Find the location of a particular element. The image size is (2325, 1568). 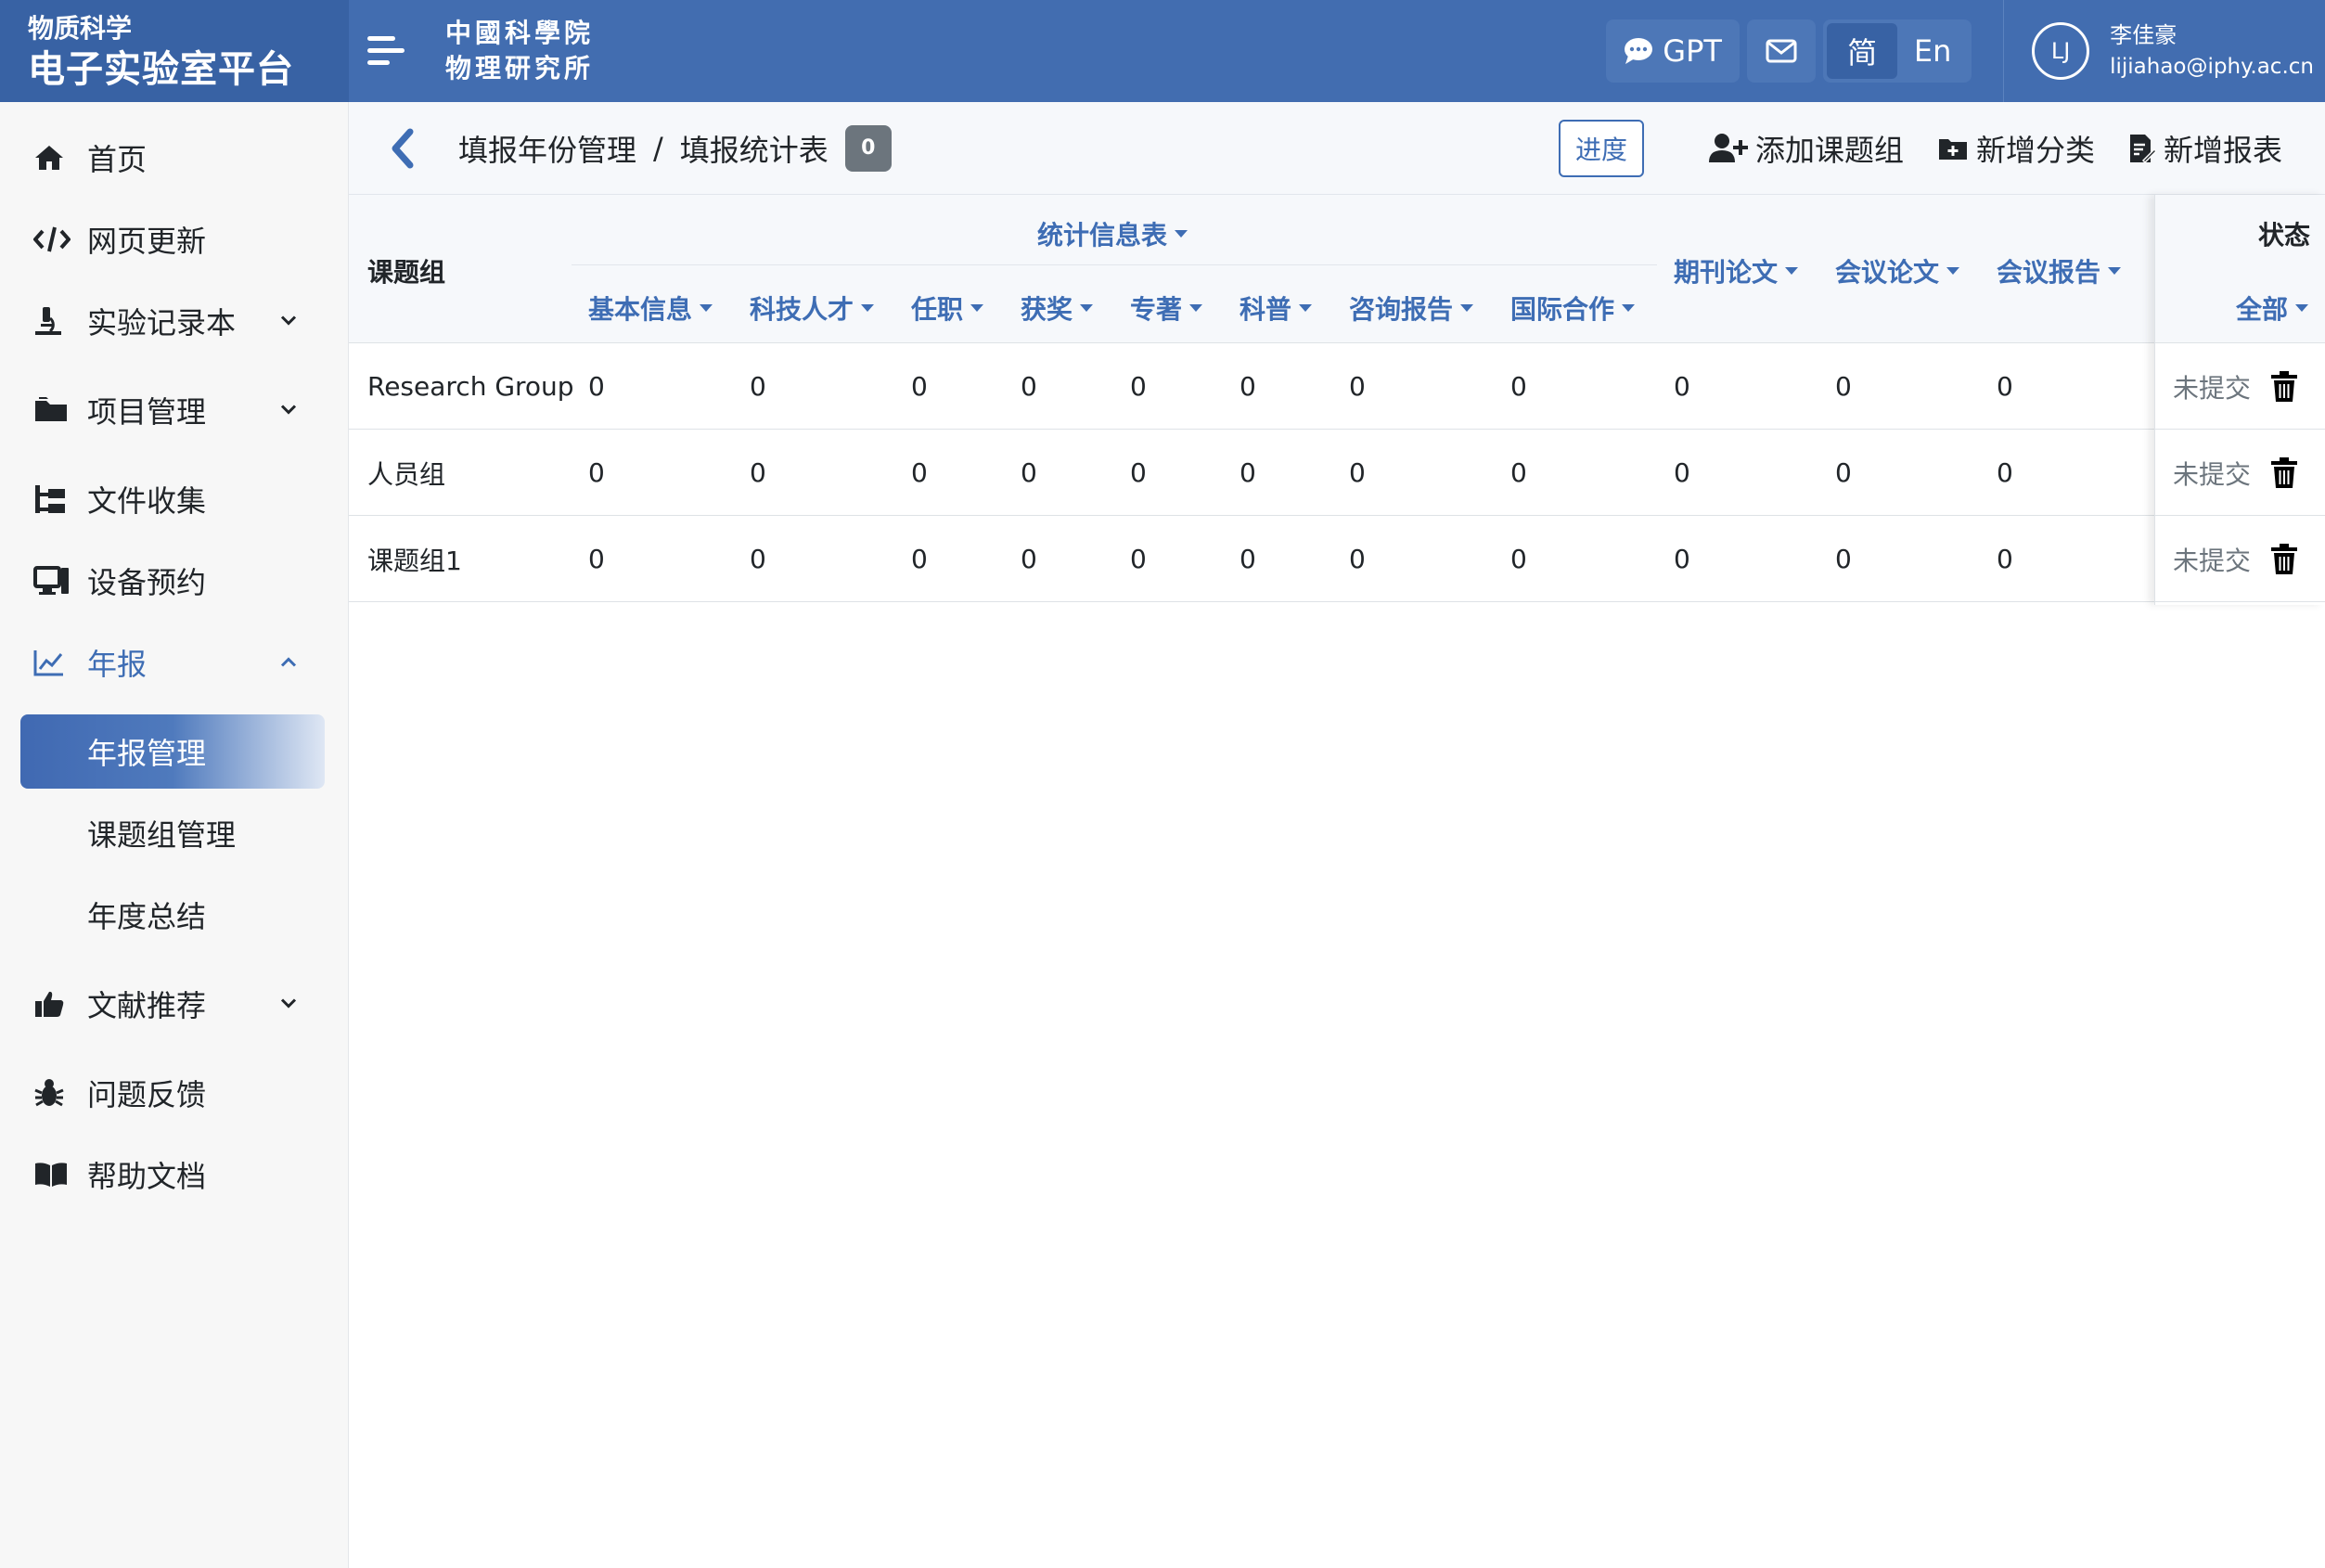

sidebar-item-label: 问题反馈 is located at coordinates (147, 1094).